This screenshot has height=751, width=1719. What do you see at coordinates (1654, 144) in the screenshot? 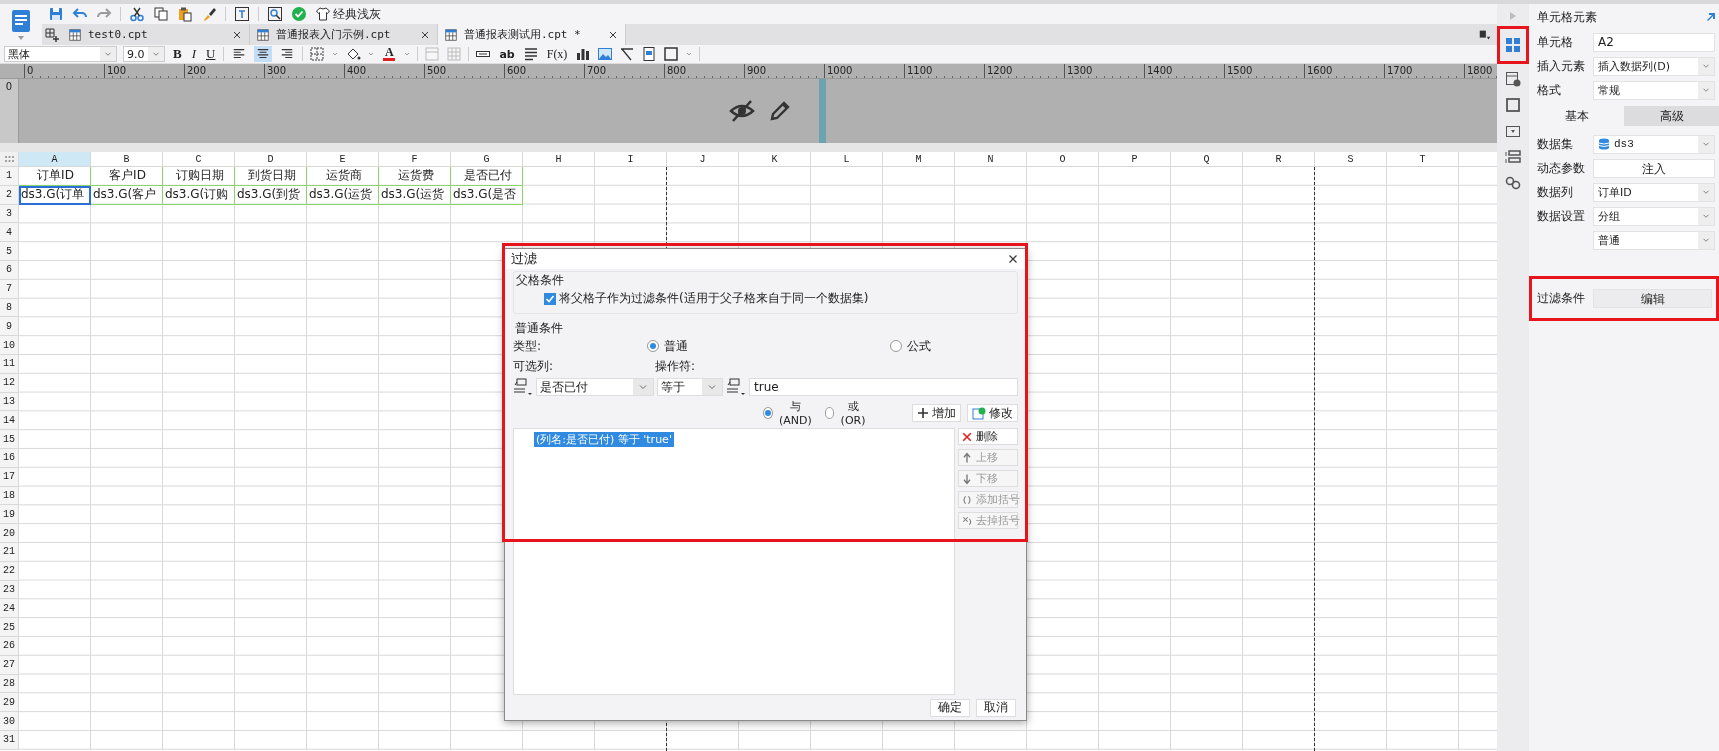
I see `dataset-dropdown: ds3` at bounding box center [1654, 144].